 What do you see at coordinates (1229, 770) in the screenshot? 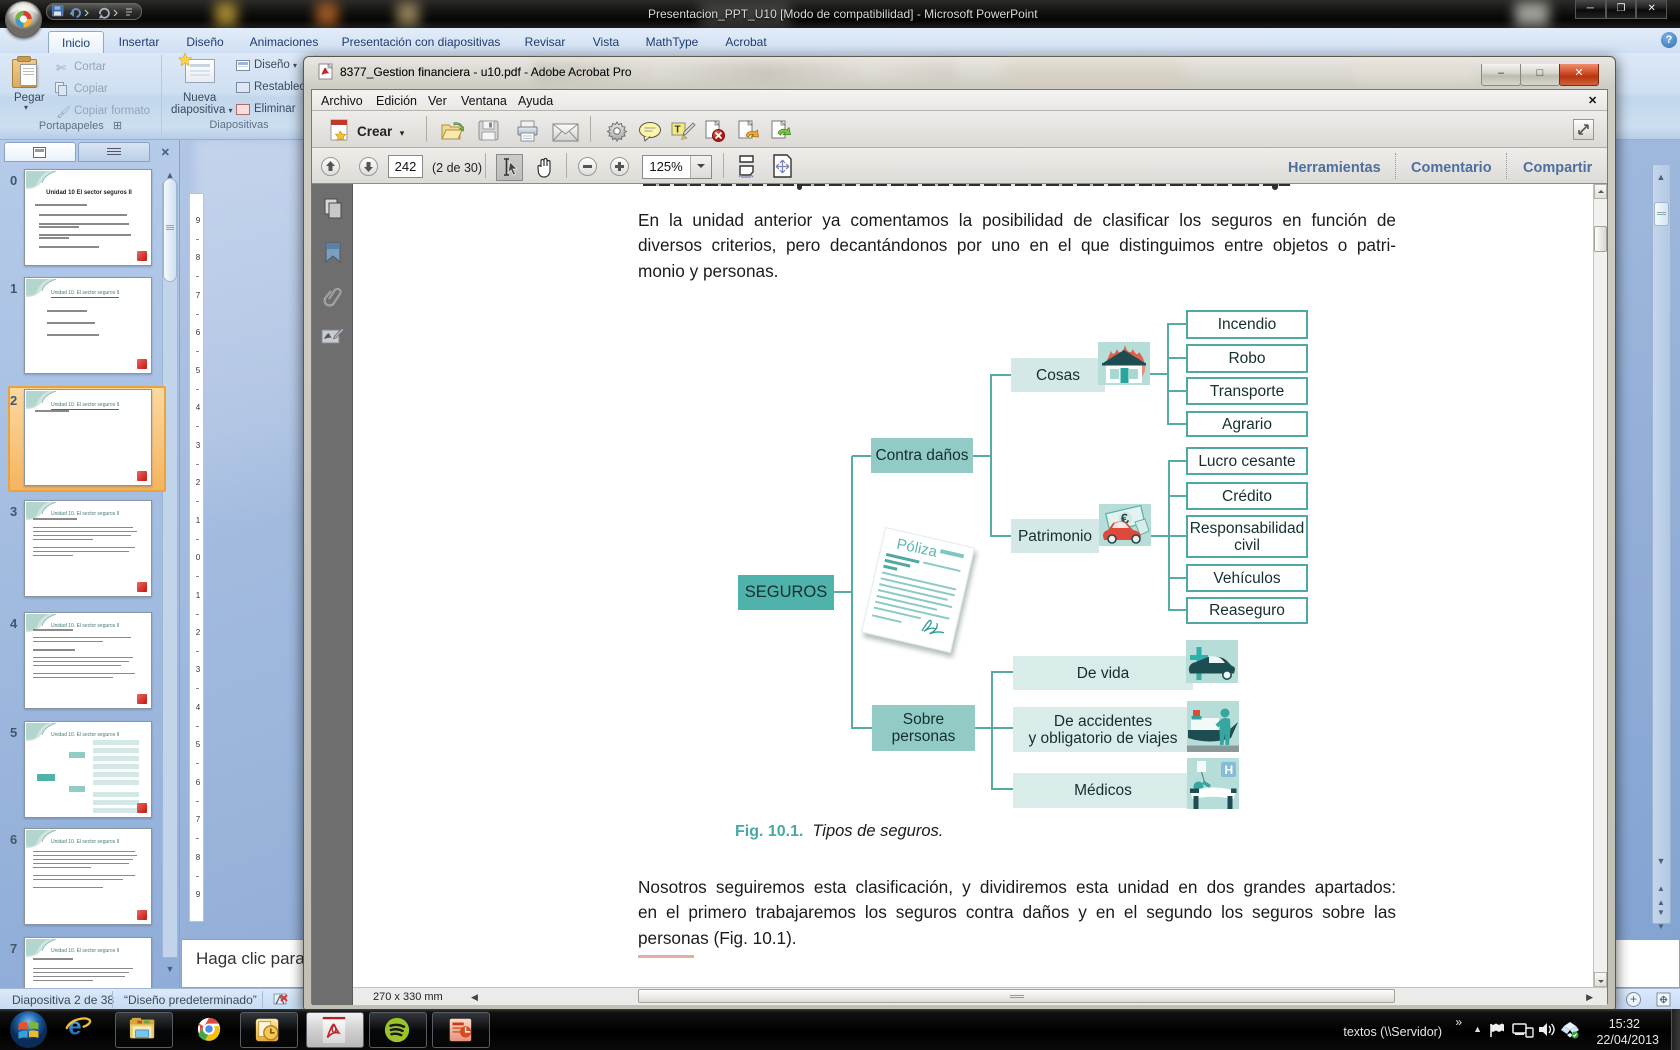
I see `svg-text: H` at bounding box center [1229, 770].